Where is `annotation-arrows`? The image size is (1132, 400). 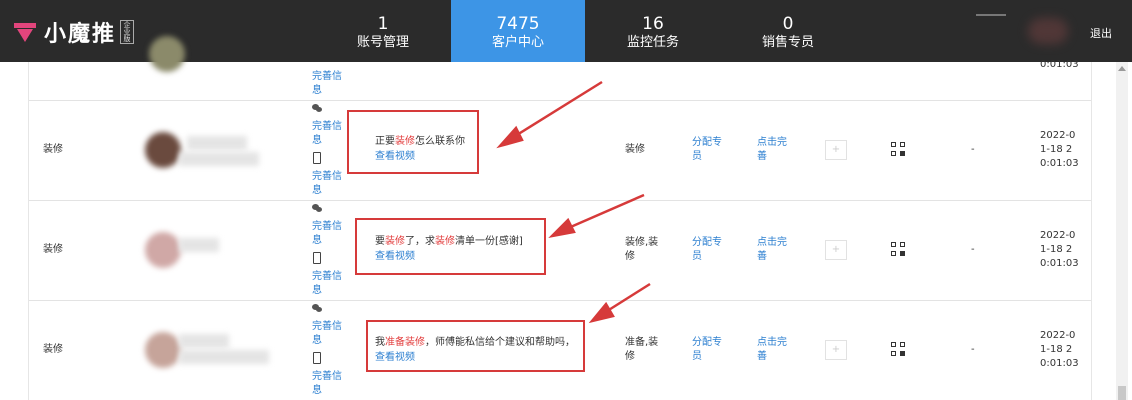 annotation-arrows is located at coordinates (573, 202).